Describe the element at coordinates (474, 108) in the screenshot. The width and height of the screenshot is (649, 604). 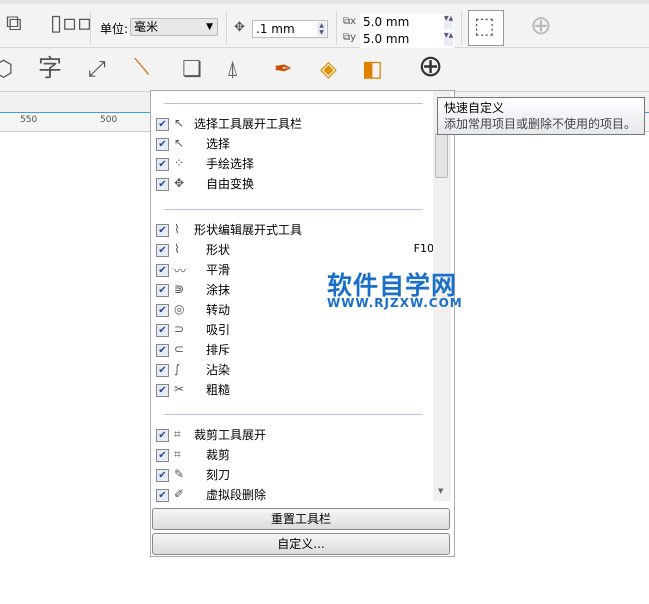
I see `tooltip-title: 快速自定义` at that location.